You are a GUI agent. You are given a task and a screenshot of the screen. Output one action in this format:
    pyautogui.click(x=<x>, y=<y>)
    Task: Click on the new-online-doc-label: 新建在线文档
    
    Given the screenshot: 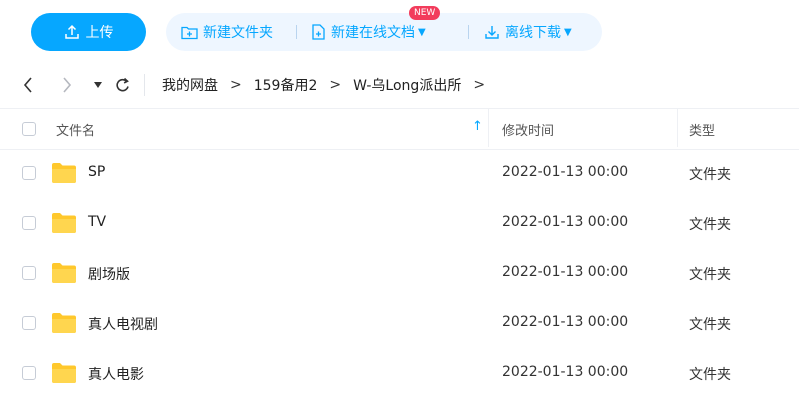 What is the action you would take?
    pyautogui.click(x=373, y=33)
    